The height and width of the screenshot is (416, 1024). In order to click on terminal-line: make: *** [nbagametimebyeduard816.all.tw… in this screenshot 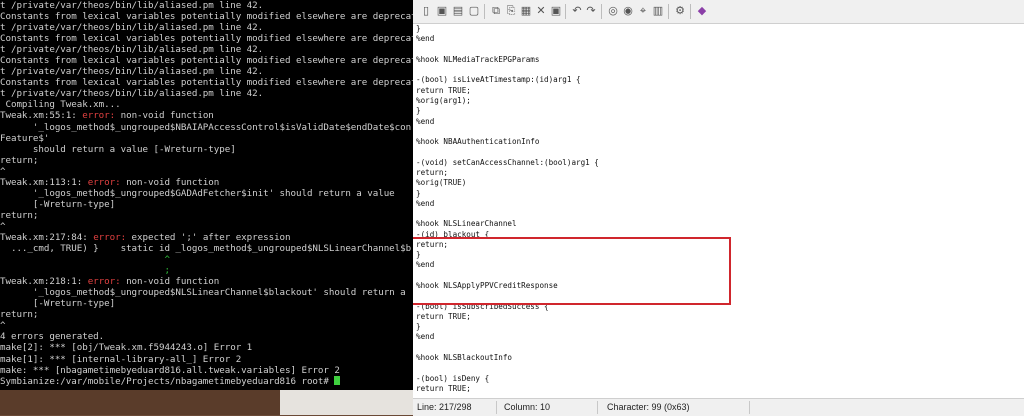, I will do `click(206, 370)`.